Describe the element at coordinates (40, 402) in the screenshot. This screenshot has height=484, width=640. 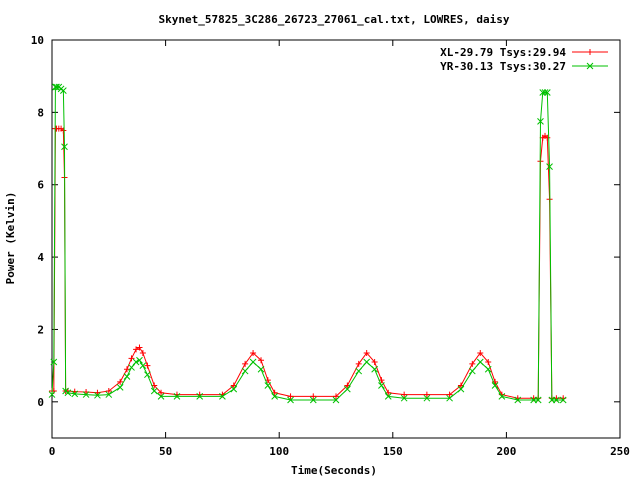
I see `y-tick-label: 0` at that location.